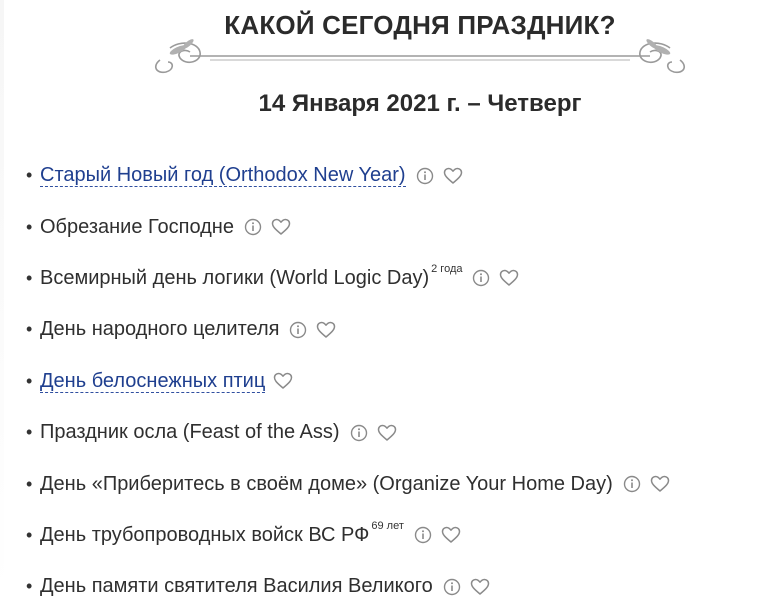  I want to click on holiday-item: • Старый Новый год (Orthodox New Year), so click(348, 175).